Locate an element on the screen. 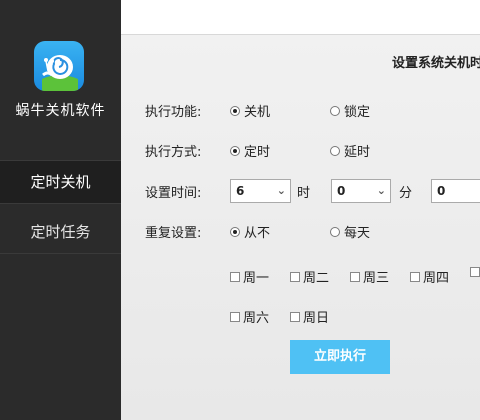 This screenshot has height=420, width=480. mode-label: 执行方式: is located at coordinates (173, 152).